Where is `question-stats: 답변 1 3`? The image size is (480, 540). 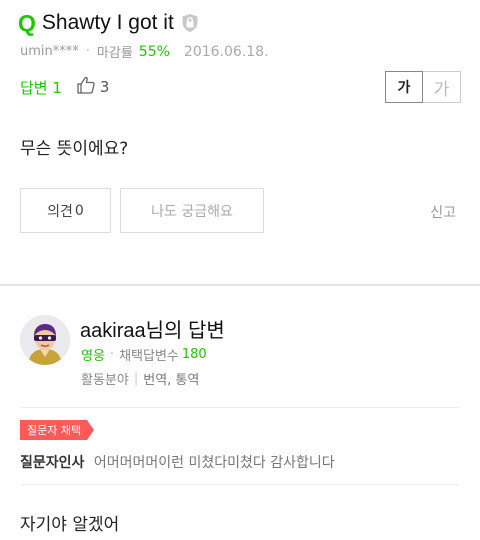
question-stats: 답변 1 3 is located at coordinates (64, 87).